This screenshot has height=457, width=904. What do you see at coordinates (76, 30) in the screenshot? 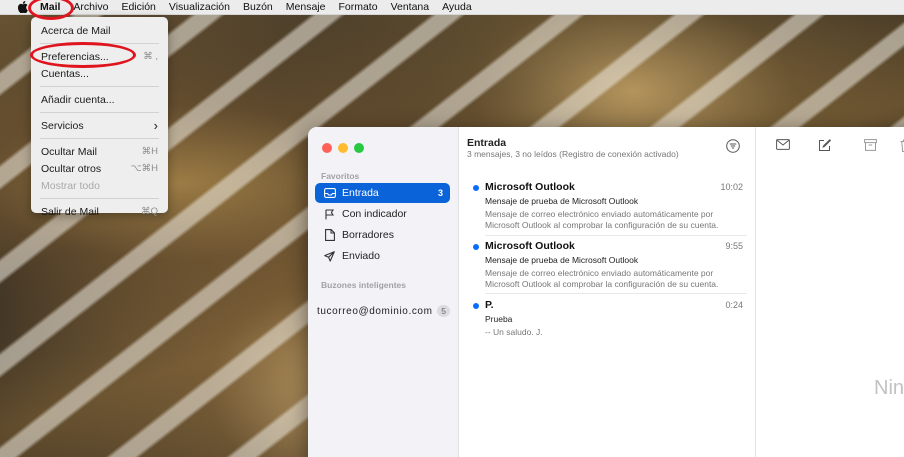
I see `menu-item-about-label: Acerca de Mail` at bounding box center [76, 30].